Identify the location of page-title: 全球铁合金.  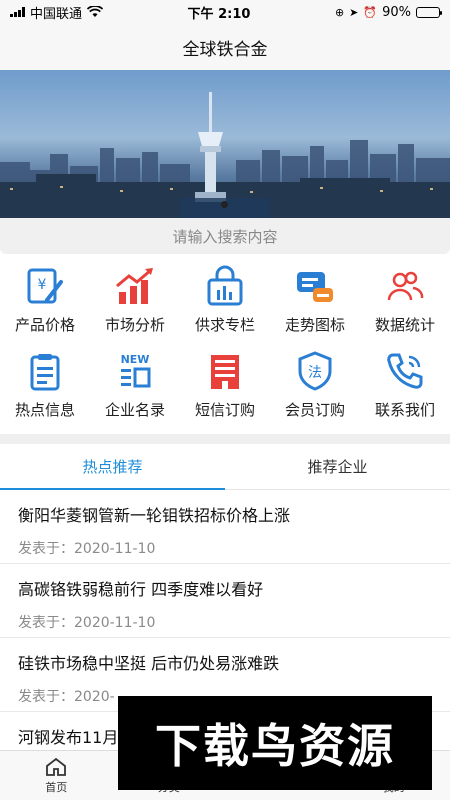
(225, 49).